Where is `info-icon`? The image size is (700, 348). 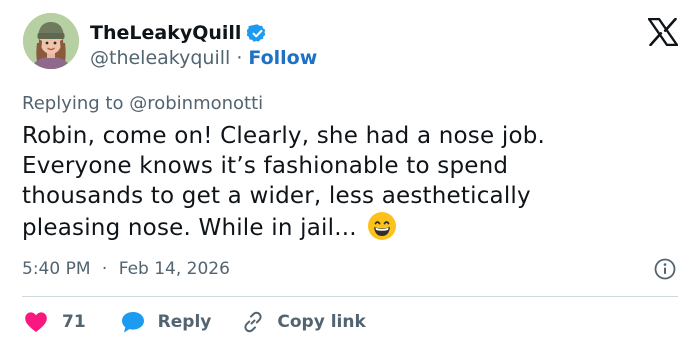
info-icon is located at coordinates (665, 269).